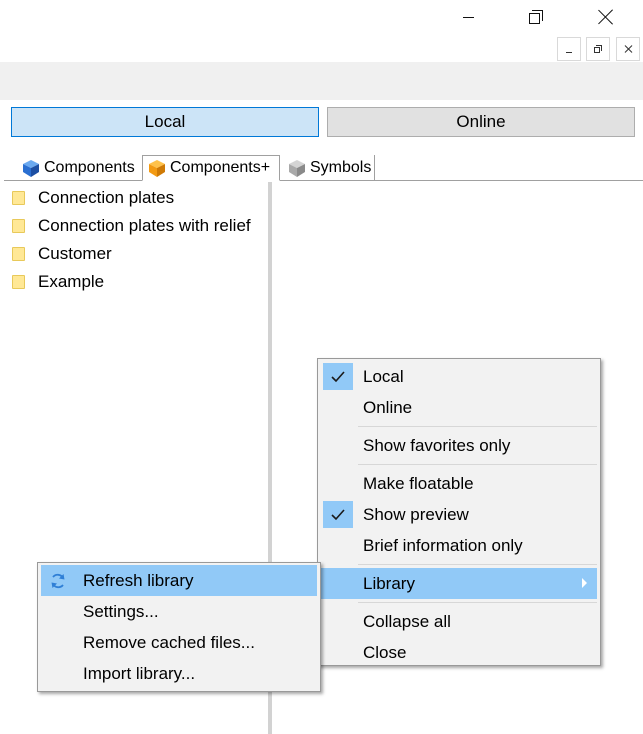  I want to click on tree-item-label: Example, so click(71, 281).